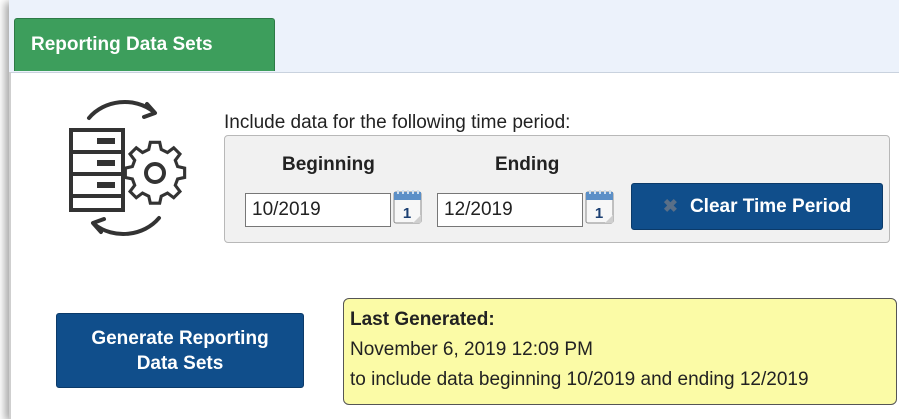 The height and width of the screenshot is (419, 899). What do you see at coordinates (670, 206) in the screenshot?
I see `close-icon: ✖` at bounding box center [670, 206].